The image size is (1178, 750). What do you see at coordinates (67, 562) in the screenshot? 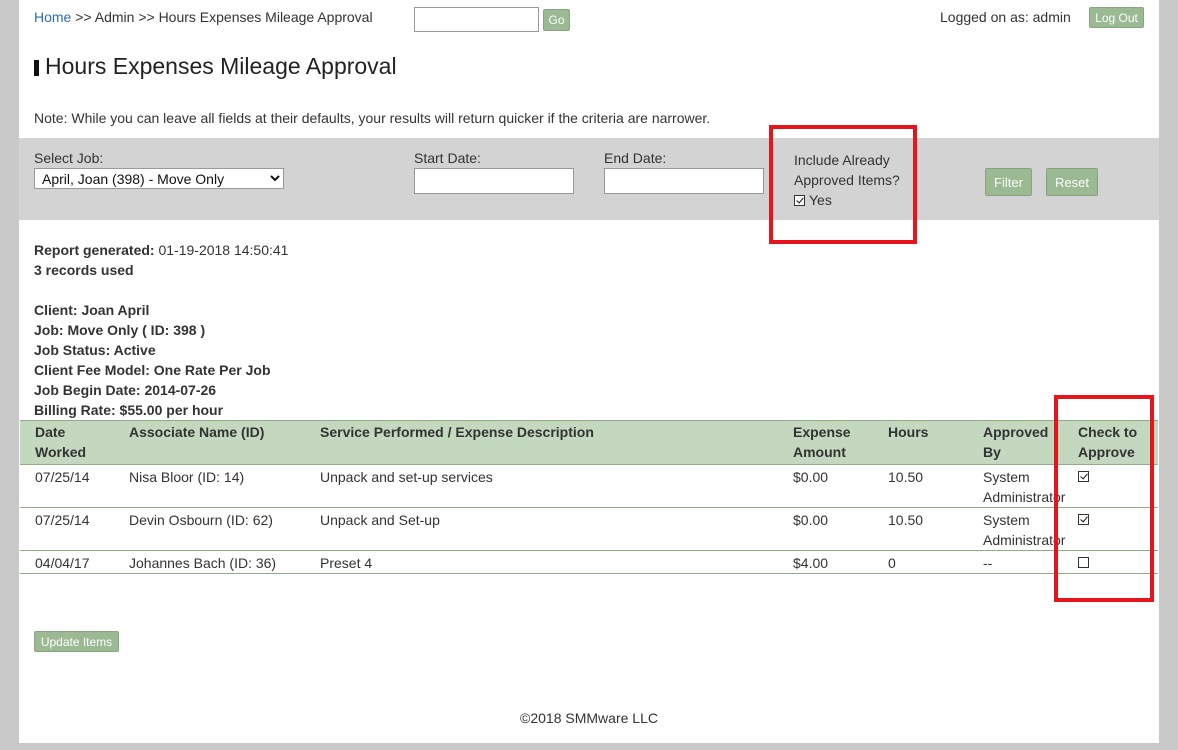
I see `cell-date: 04/04/17` at bounding box center [67, 562].